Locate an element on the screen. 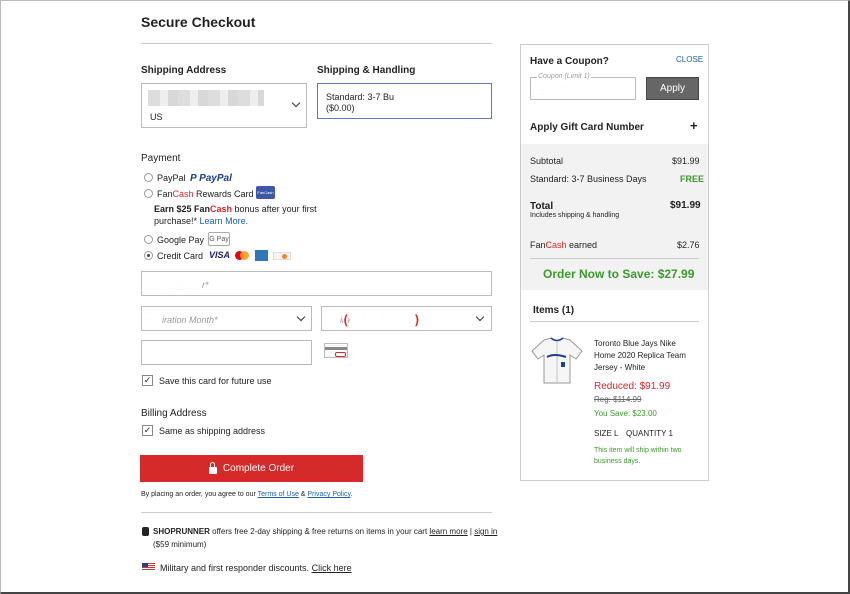  gift-card-label: Apply Gift Card Number is located at coordinates (587, 127).